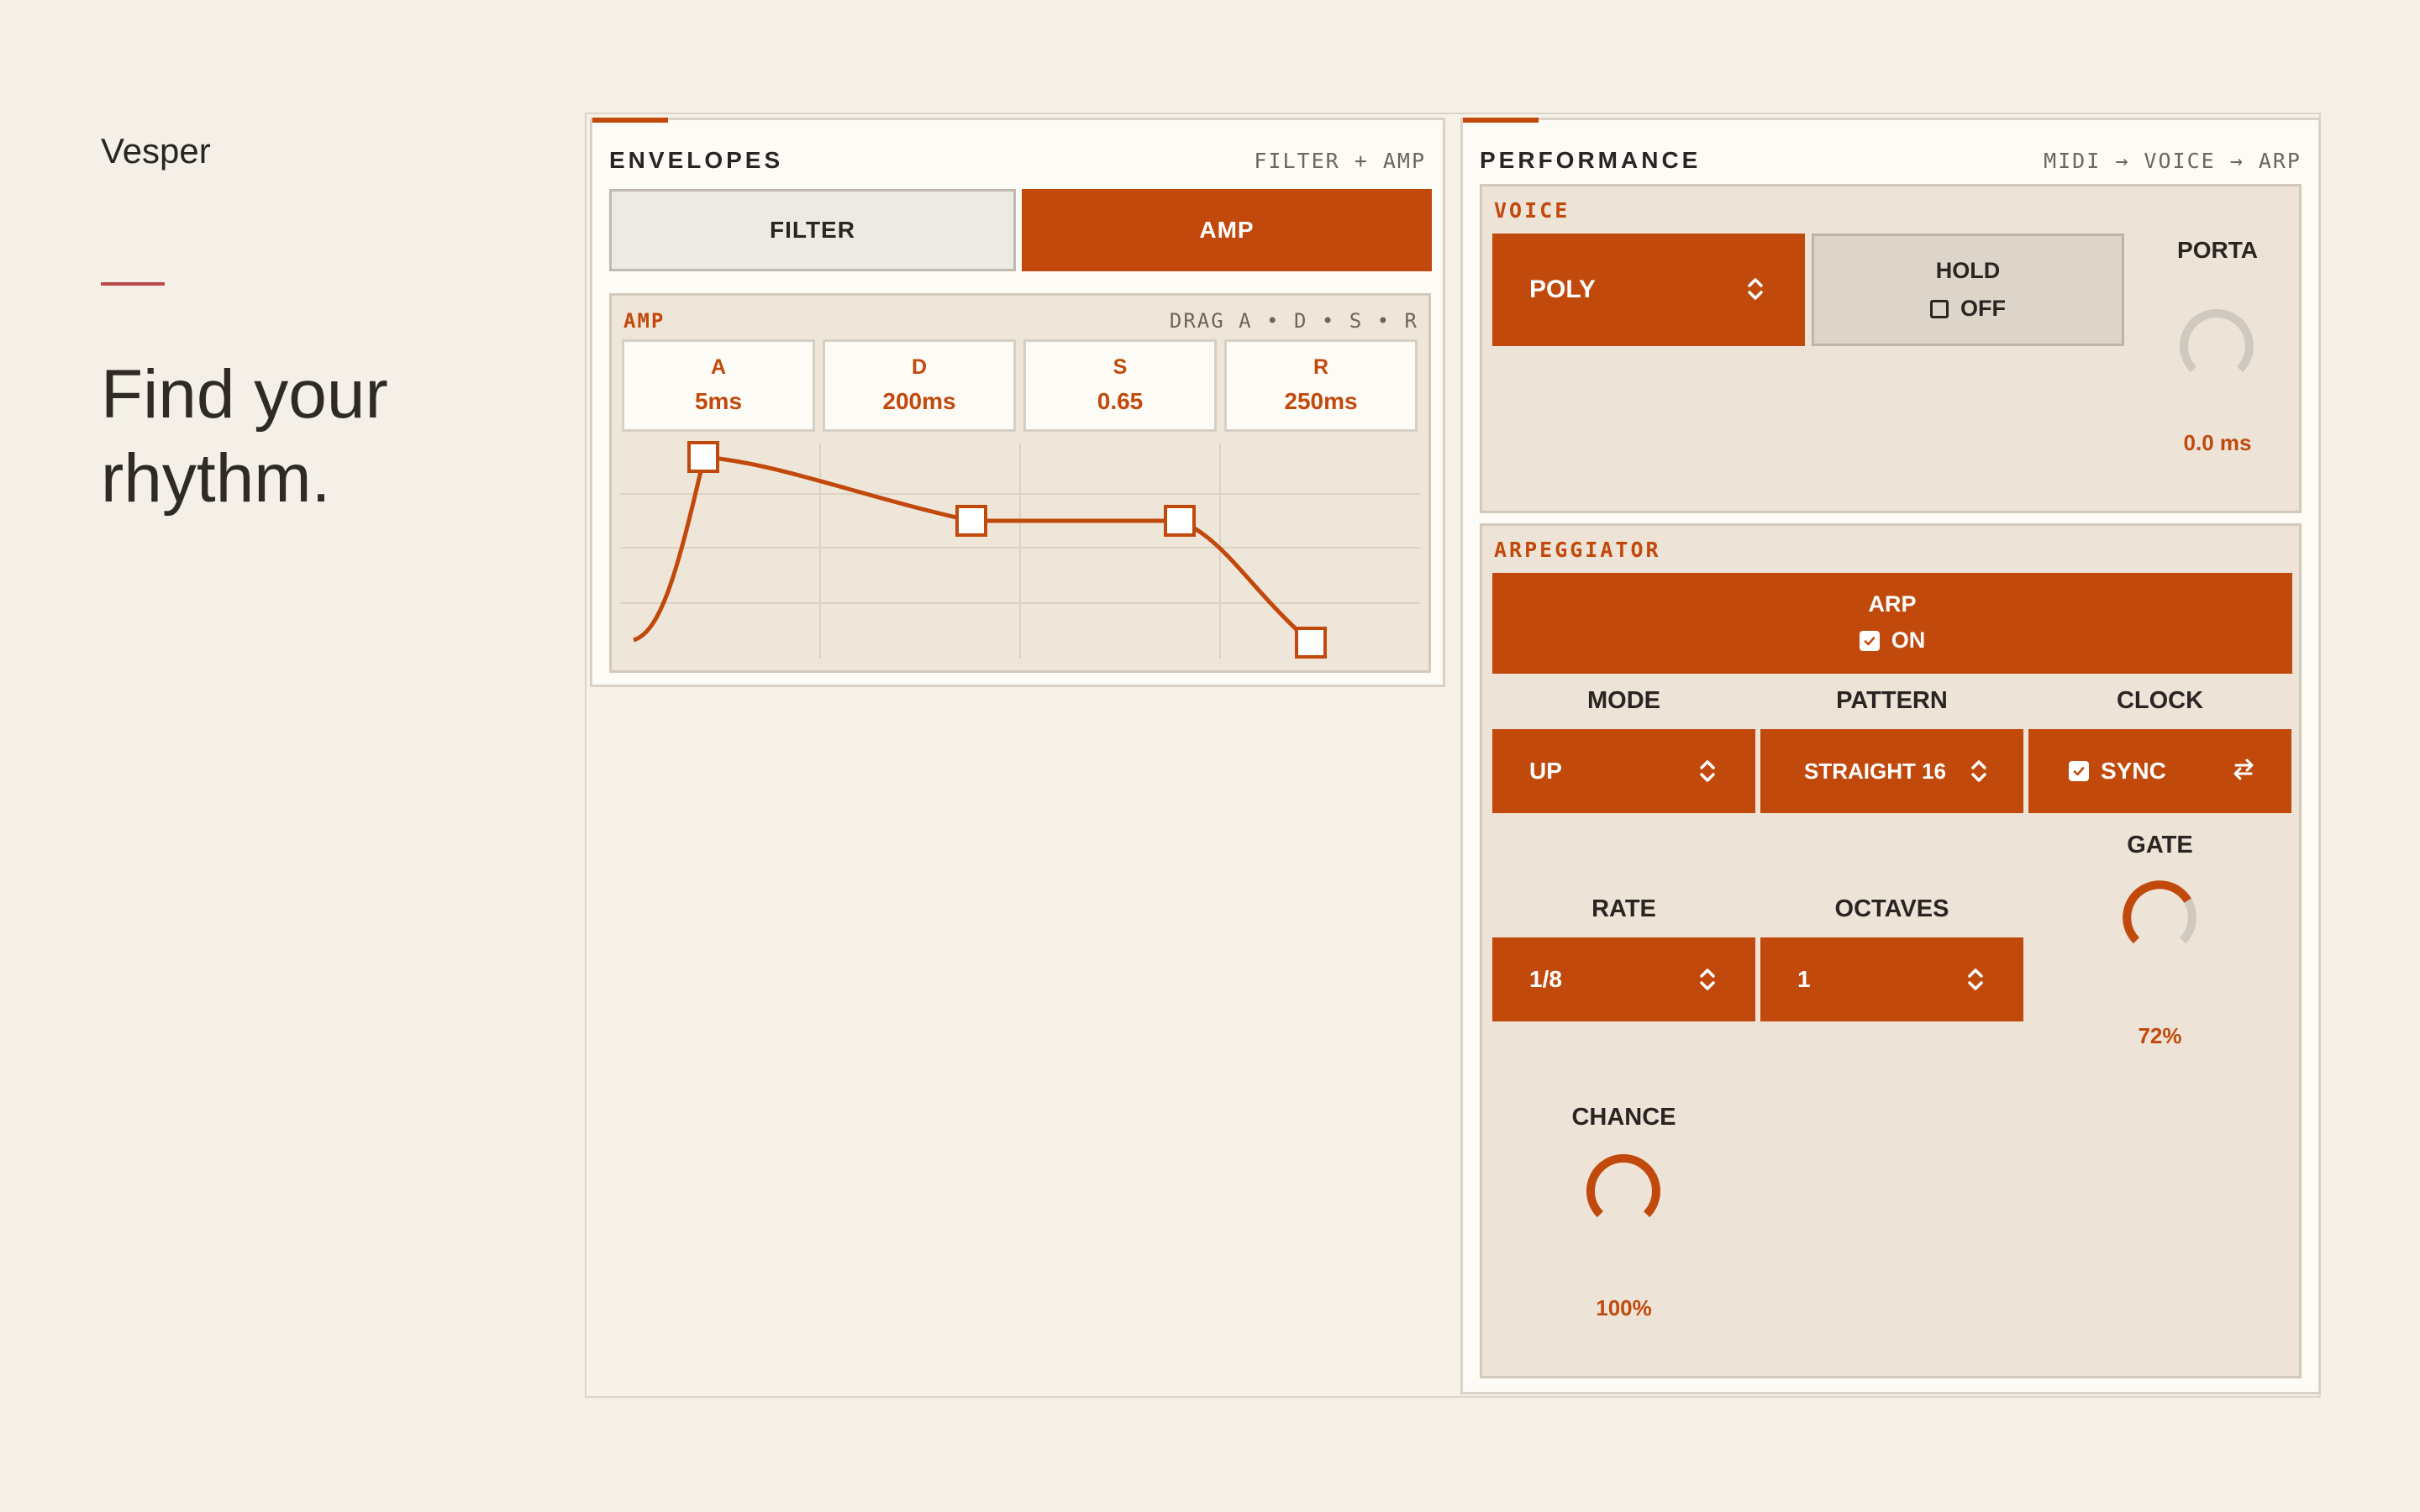 The width and height of the screenshot is (2420, 1512). I want to click on decay-value: 200ms, so click(919, 401).